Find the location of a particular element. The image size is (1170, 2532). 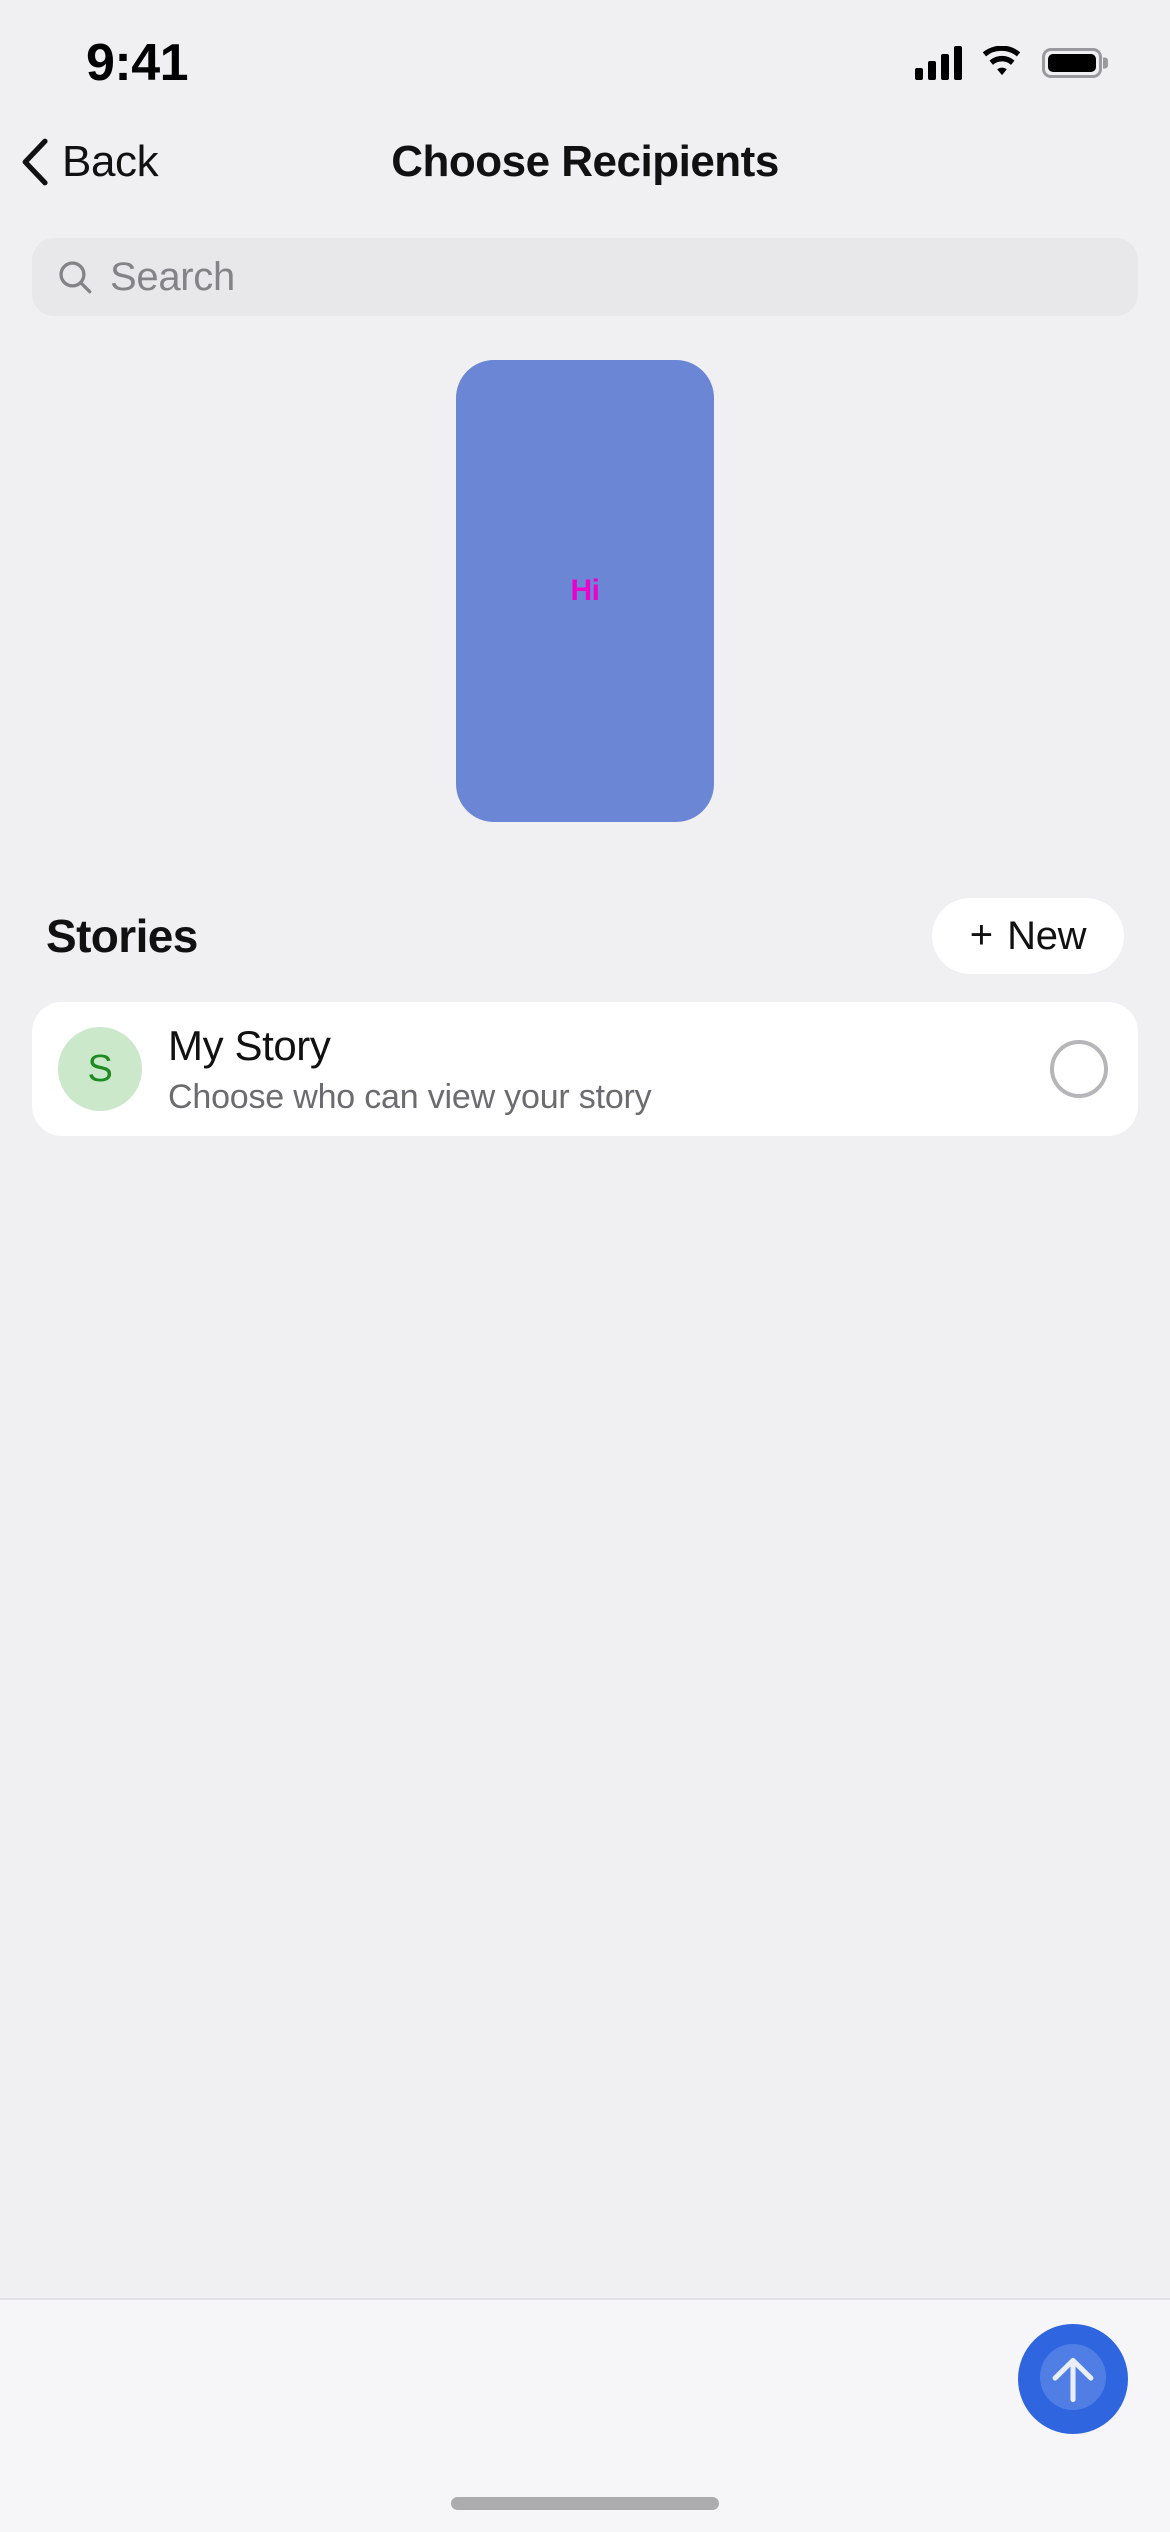

media-preview-card: Hi is located at coordinates (585, 591).